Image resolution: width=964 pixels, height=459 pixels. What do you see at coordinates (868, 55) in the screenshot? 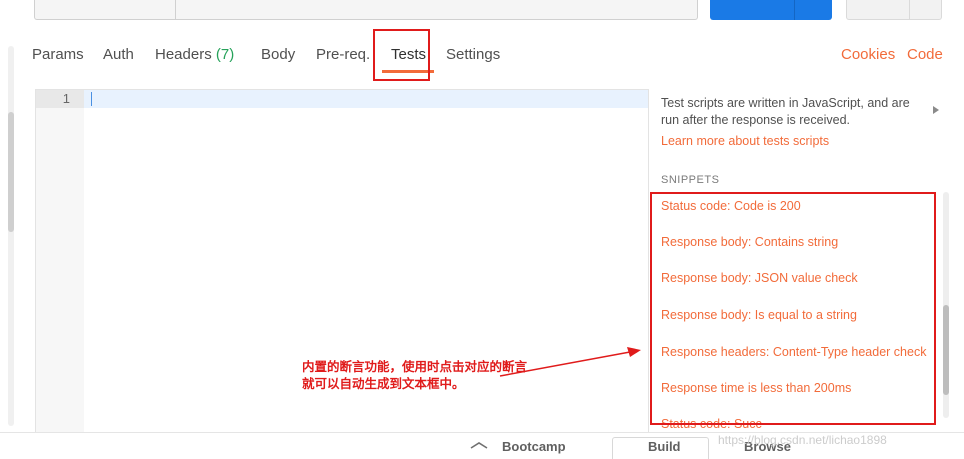
I see `cookies-link: Cookies` at bounding box center [868, 55].